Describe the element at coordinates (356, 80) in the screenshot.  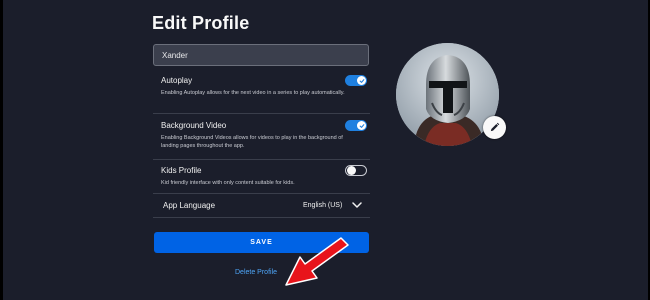
I see `autoplay-toggle` at that location.